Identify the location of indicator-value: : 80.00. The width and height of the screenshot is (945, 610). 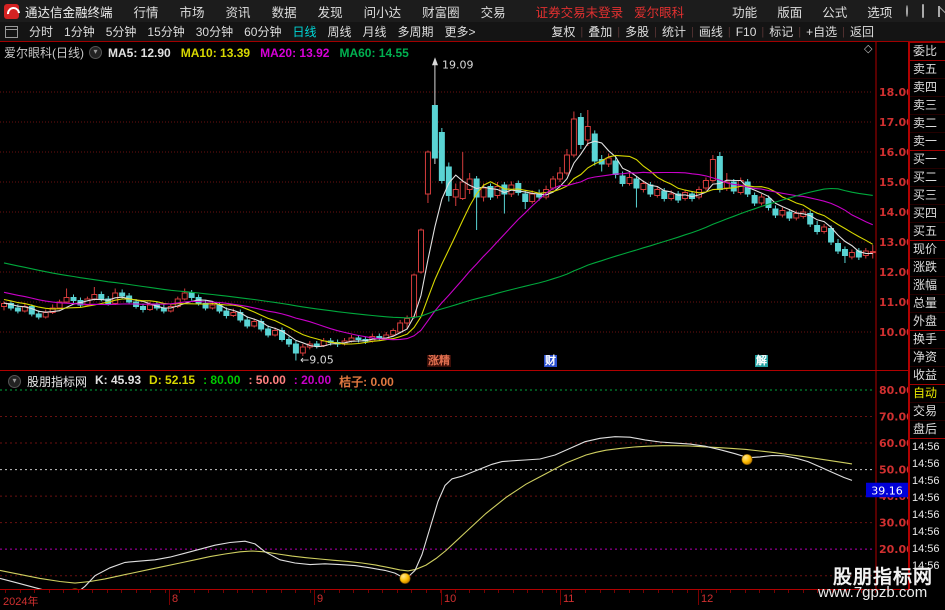
(222, 380).